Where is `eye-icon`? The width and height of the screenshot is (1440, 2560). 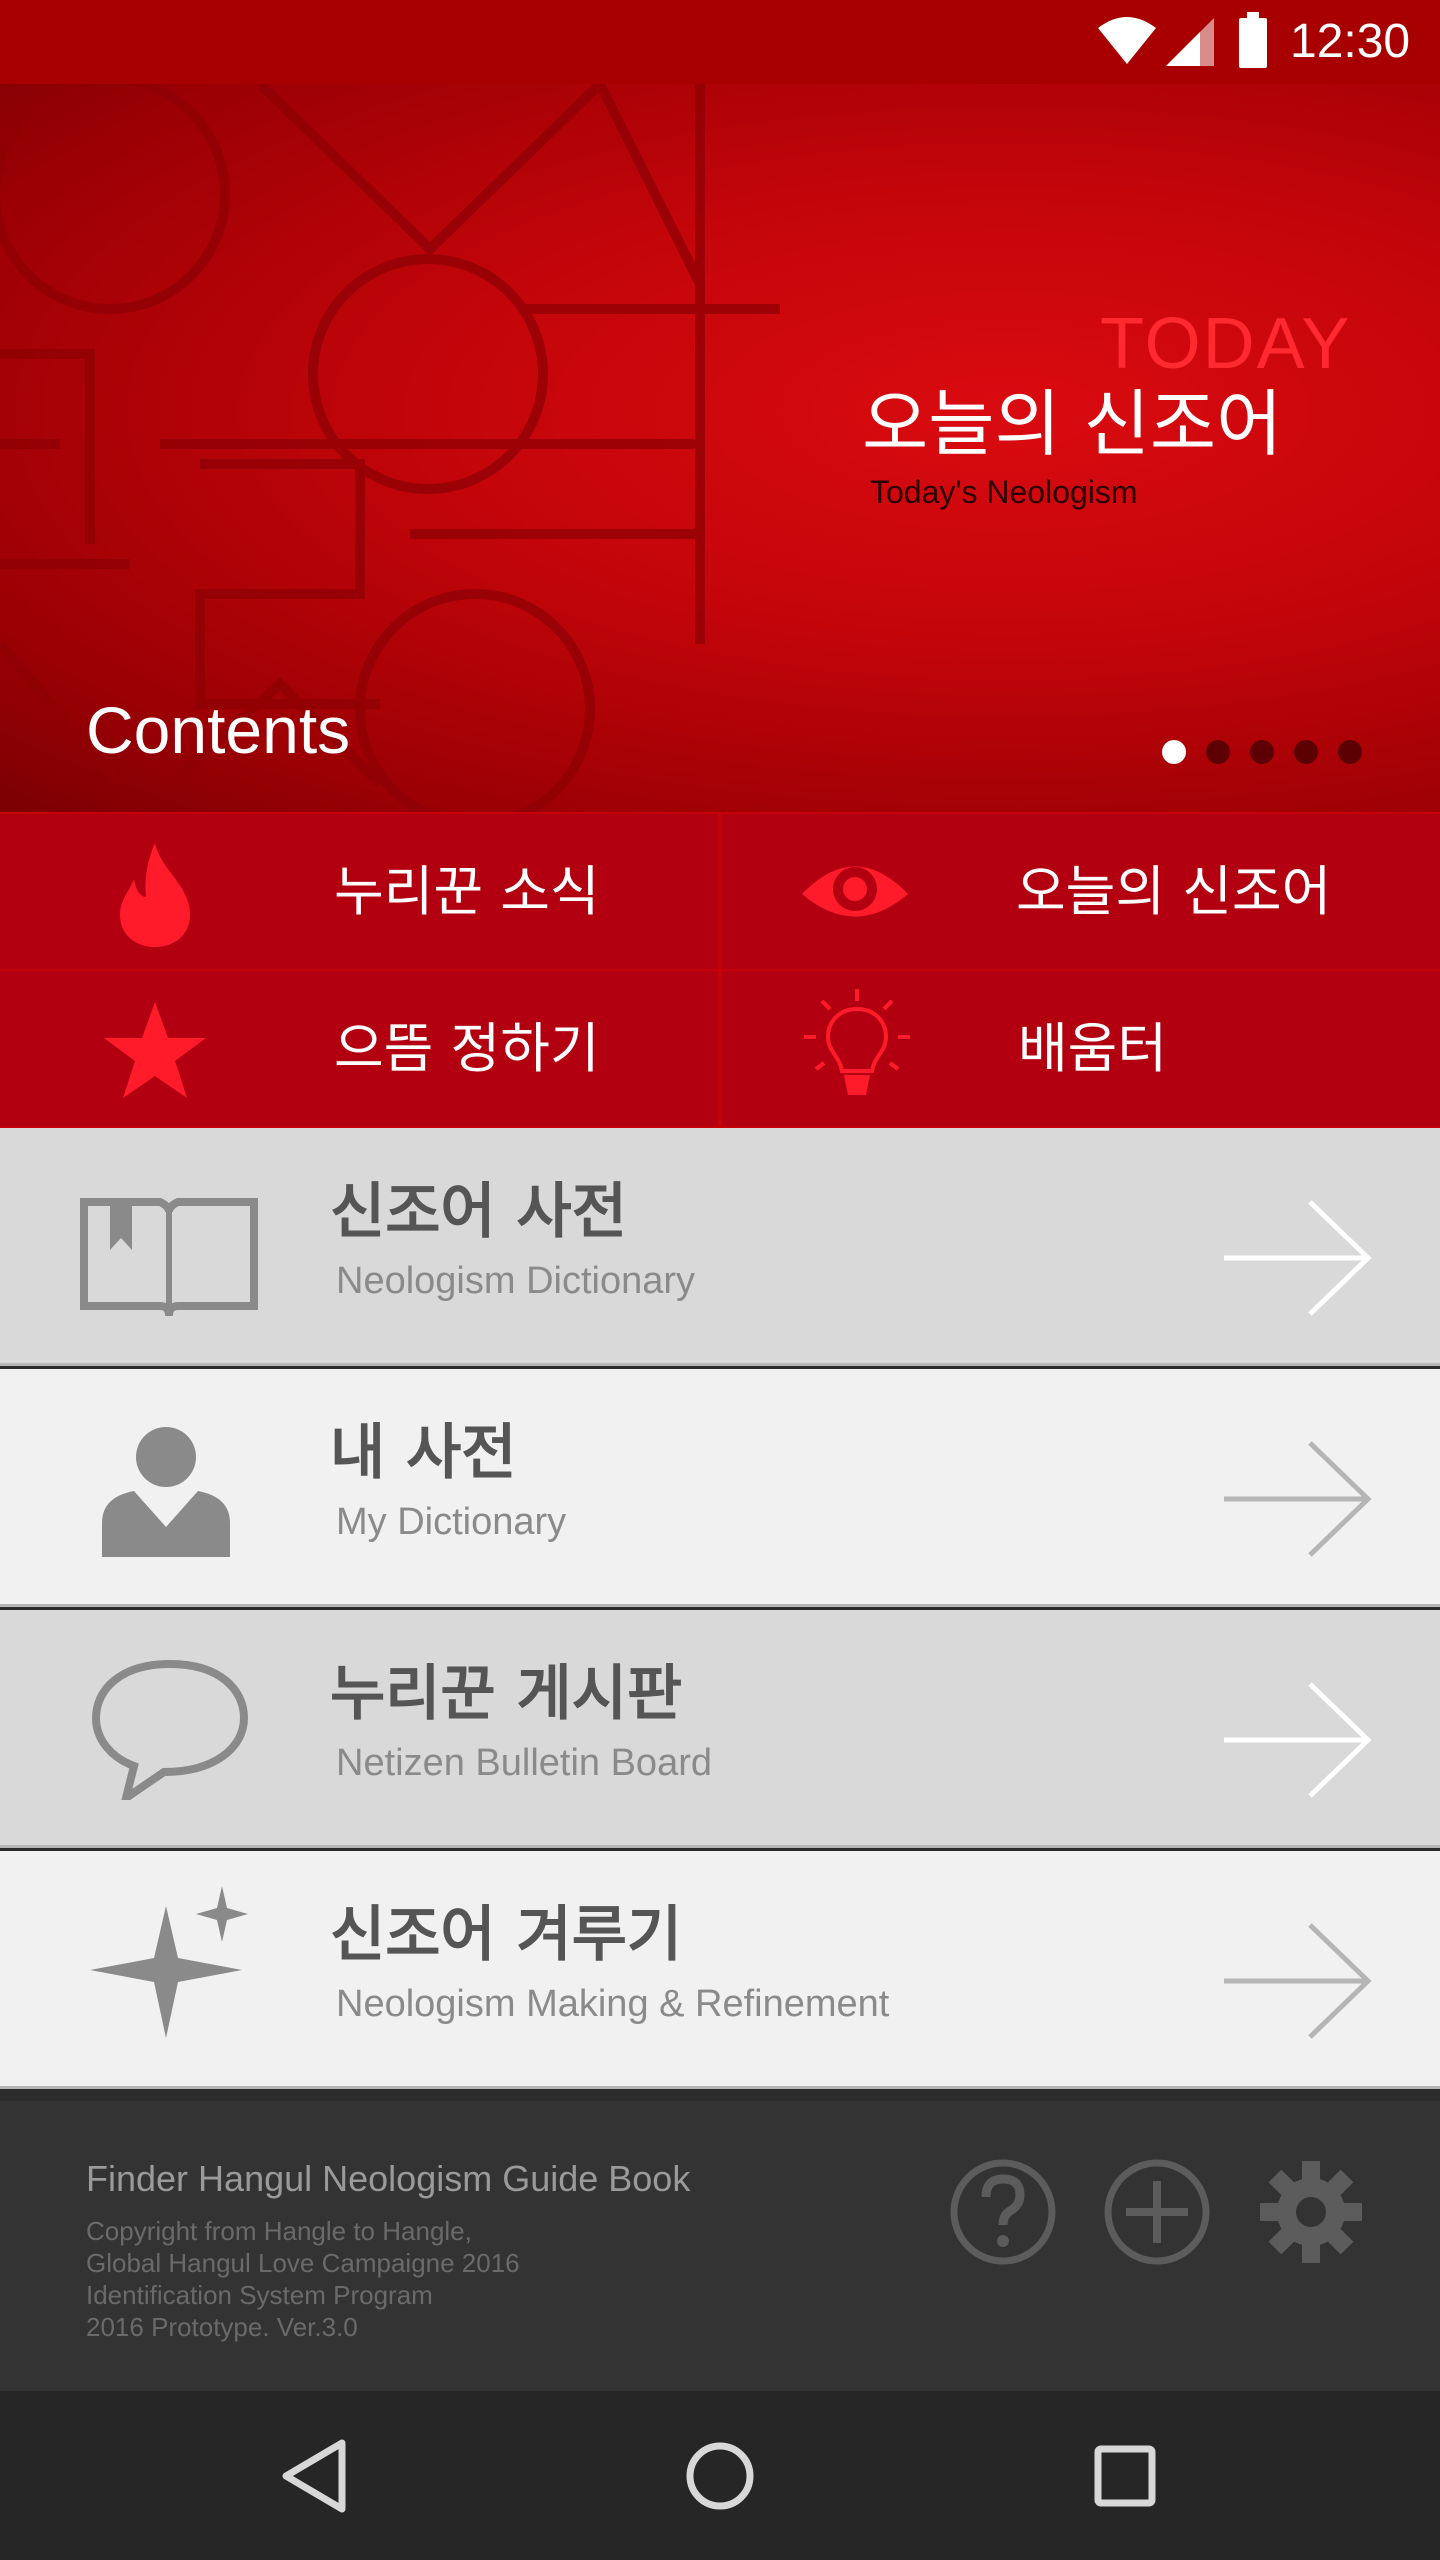
eye-icon is located at coordinates (855, 891).